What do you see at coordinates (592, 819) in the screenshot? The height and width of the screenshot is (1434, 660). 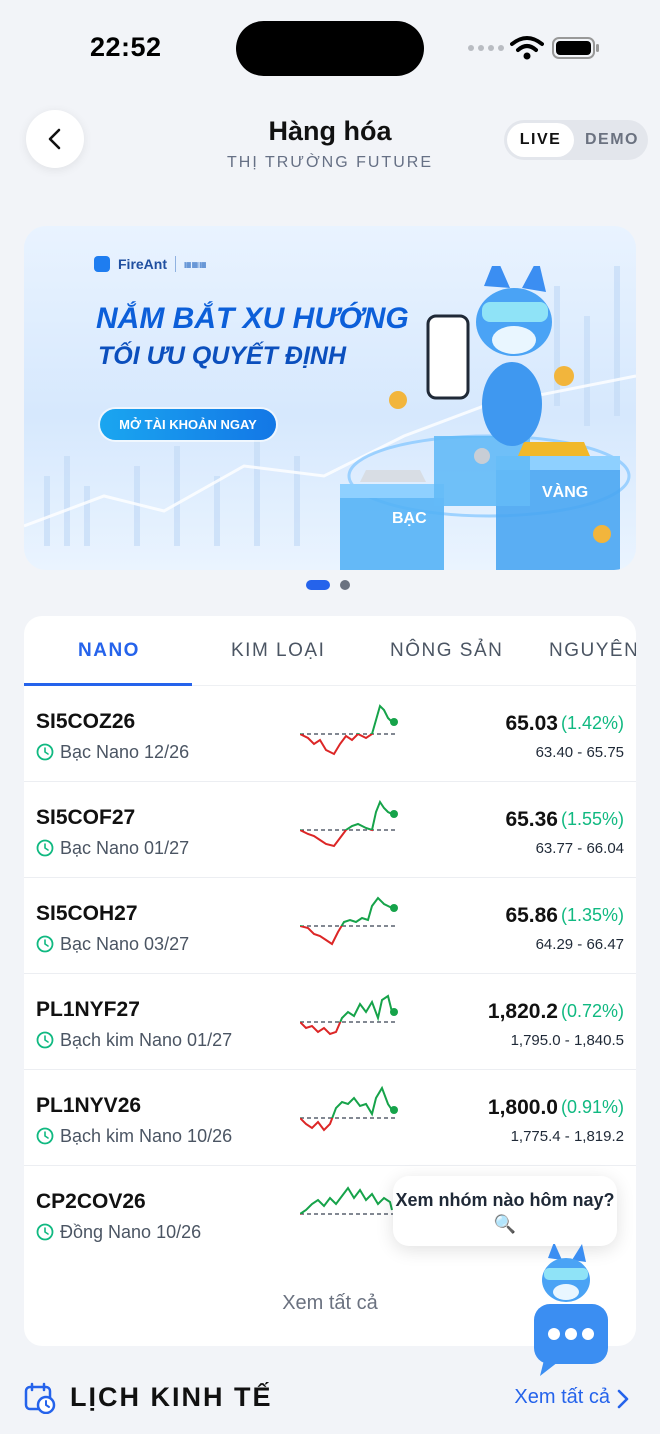 I see `instrument-change: (1.55%)` at bounding box center [592, 819].